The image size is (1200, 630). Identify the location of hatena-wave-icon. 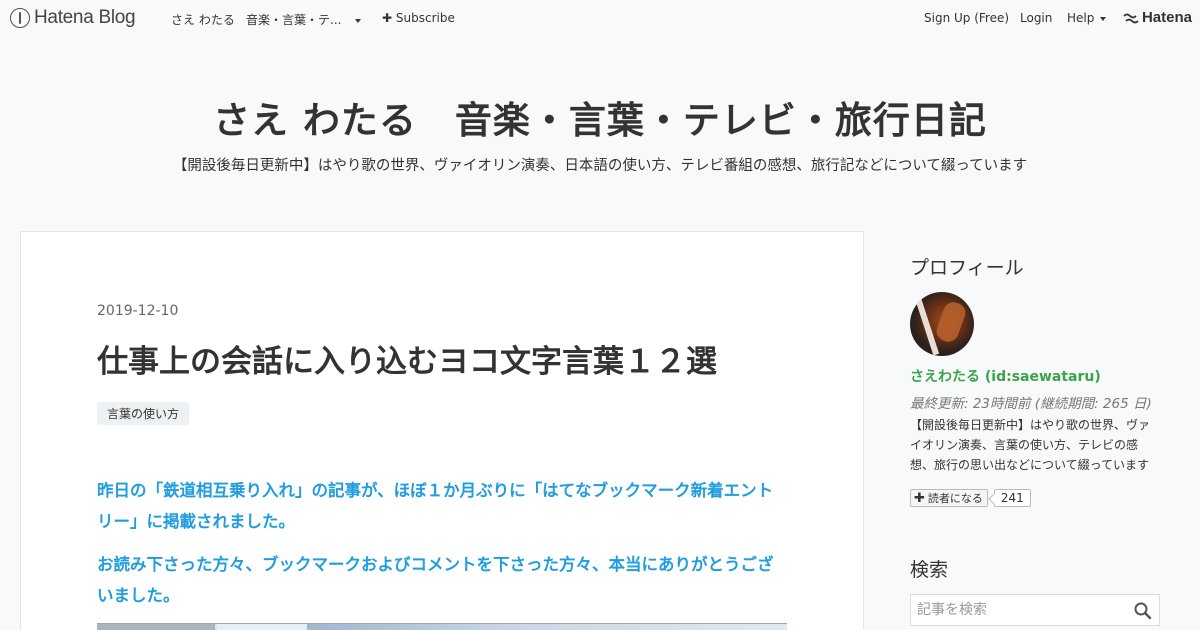
(1131, 18).